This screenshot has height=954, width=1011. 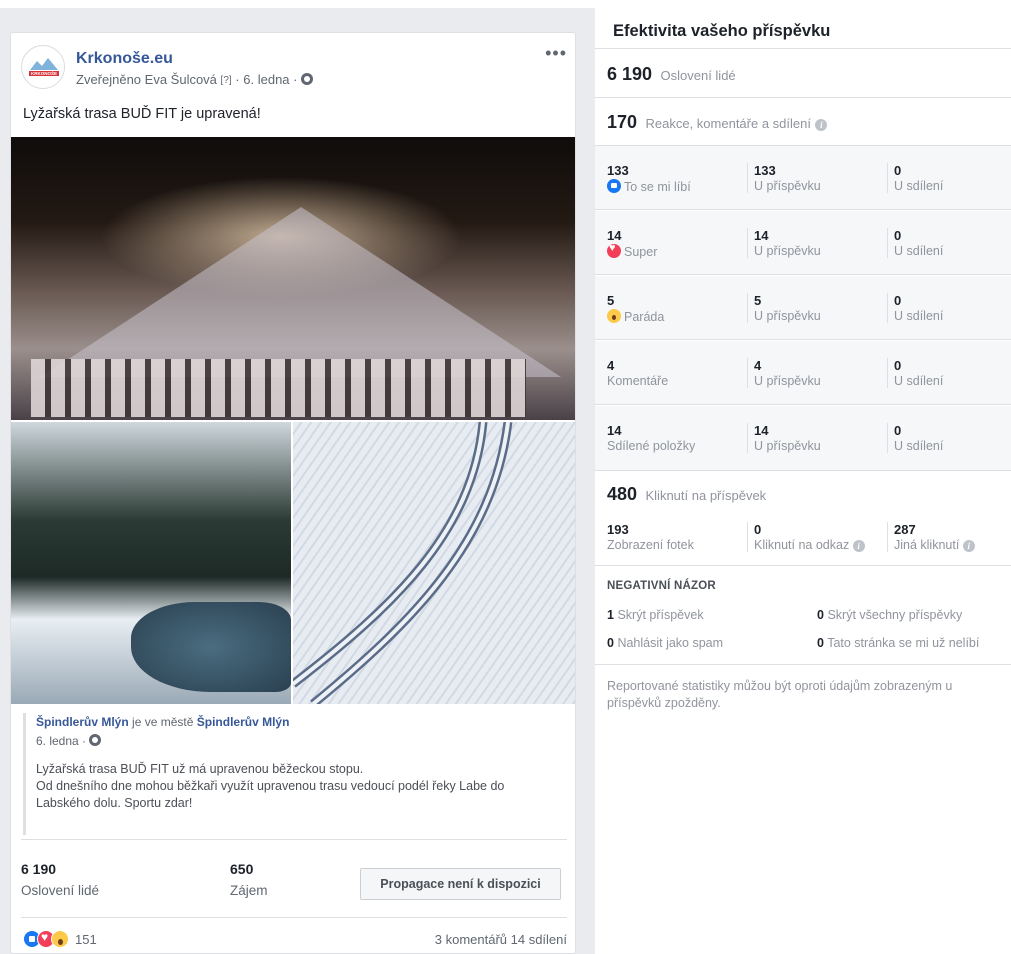 I want to click on reach-metric-label: Oslovení lidé, so click(x=698, y=75).